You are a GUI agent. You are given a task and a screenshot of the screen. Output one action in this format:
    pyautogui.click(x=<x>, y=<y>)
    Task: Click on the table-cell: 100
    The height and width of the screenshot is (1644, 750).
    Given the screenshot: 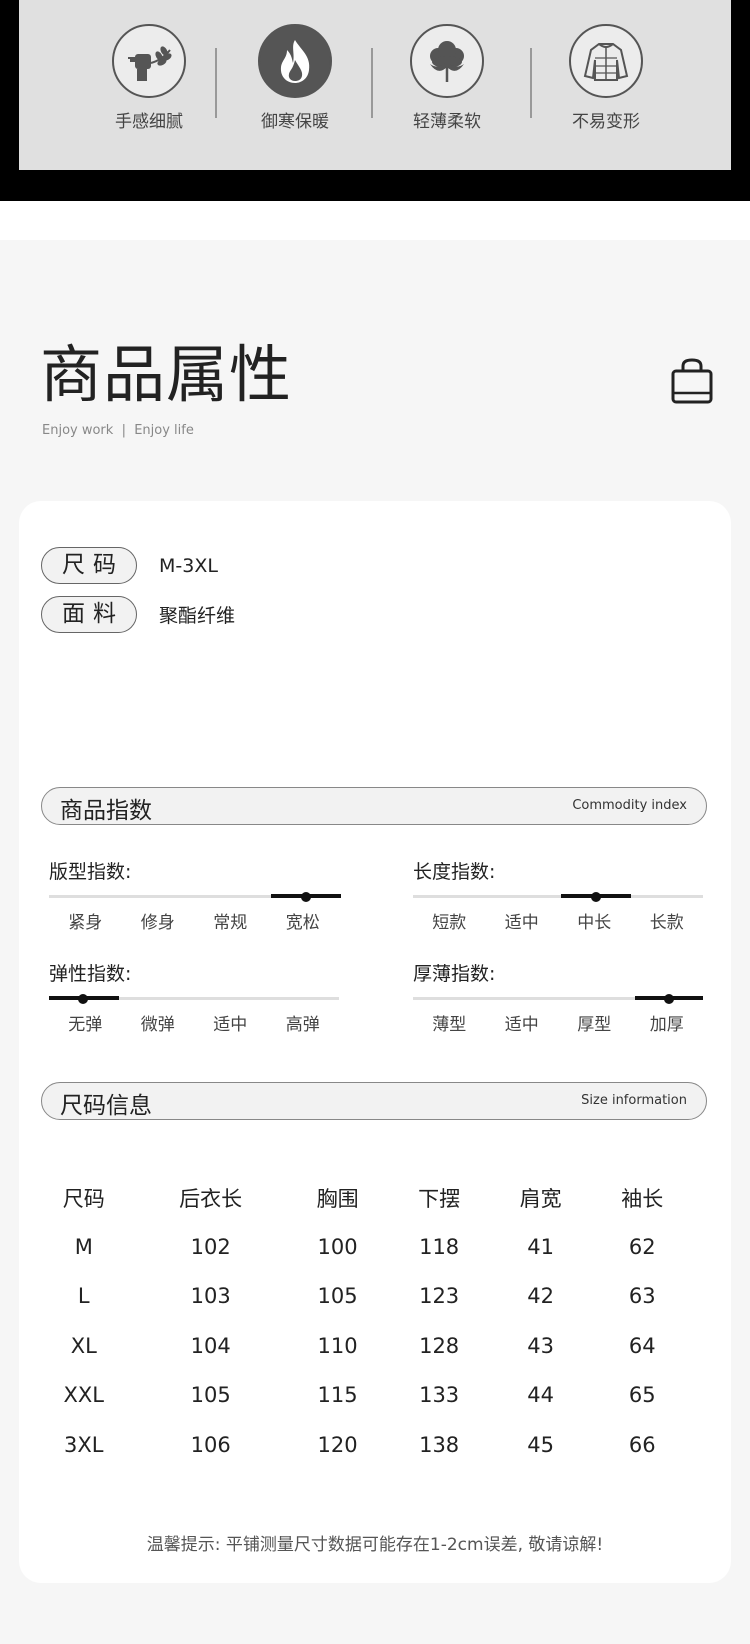 What is the action you would take?
    pyautogui.click(x=337, y=1246)
    